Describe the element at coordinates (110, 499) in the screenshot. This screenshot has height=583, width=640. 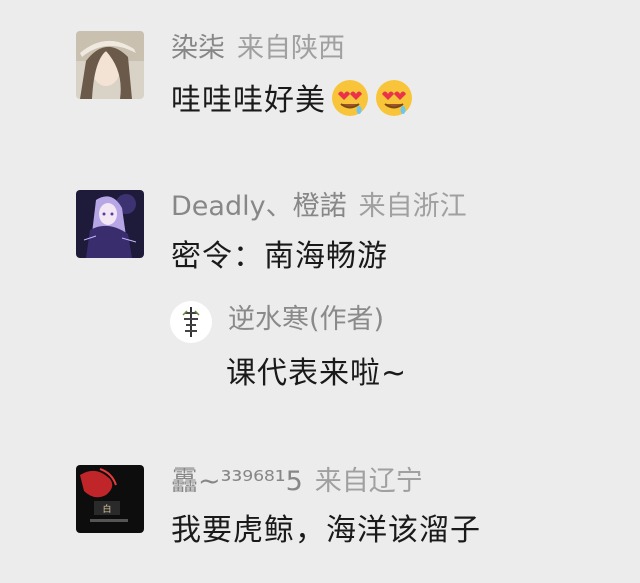
I see `avatar: 白` at that location.